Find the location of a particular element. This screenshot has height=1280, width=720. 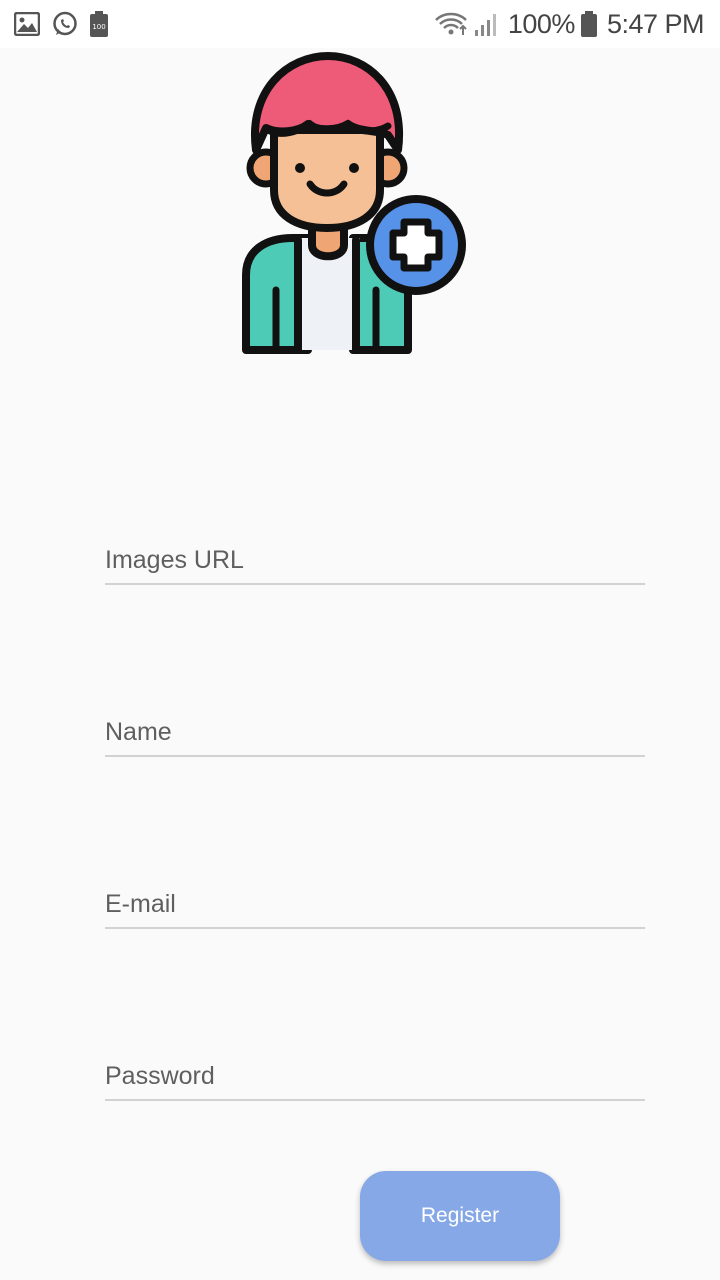

battery-percent: 100% is located at coordinates (541, 23).